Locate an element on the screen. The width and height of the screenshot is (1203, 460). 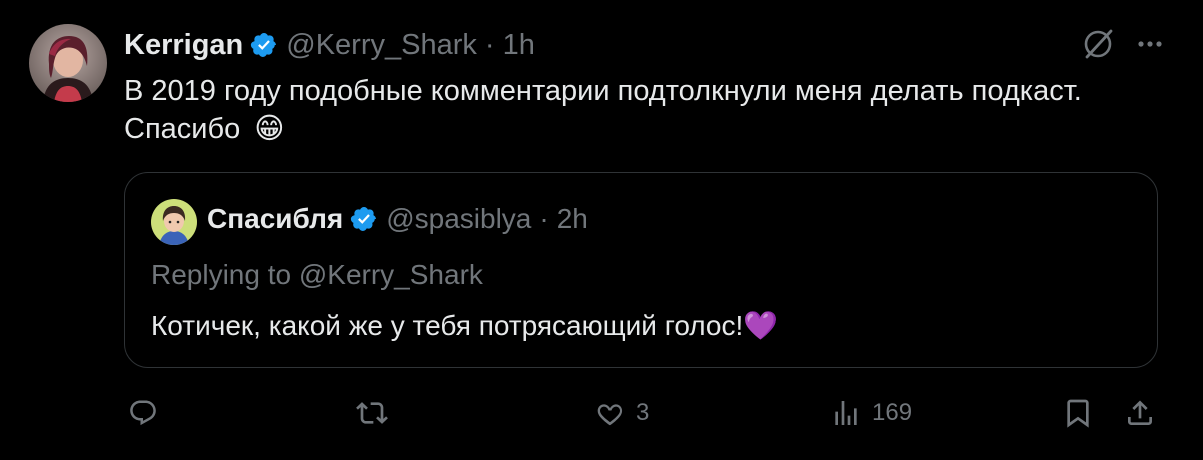
quote-author-avatar is located at coordinates (174, 222).